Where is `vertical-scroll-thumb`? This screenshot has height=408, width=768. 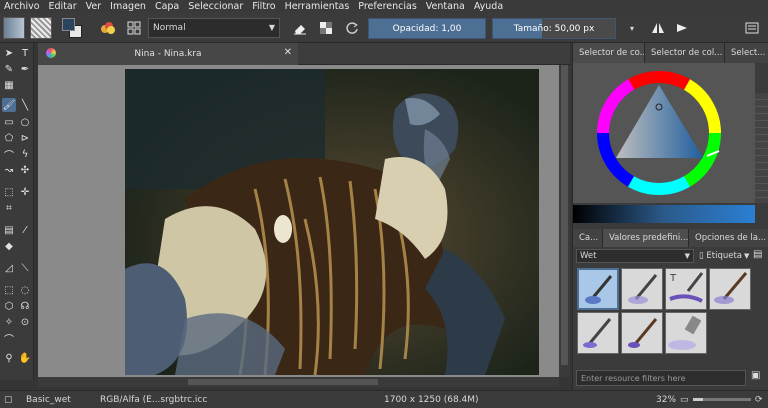
vertical-scroll-thumb is located at coordinates (564, 215).